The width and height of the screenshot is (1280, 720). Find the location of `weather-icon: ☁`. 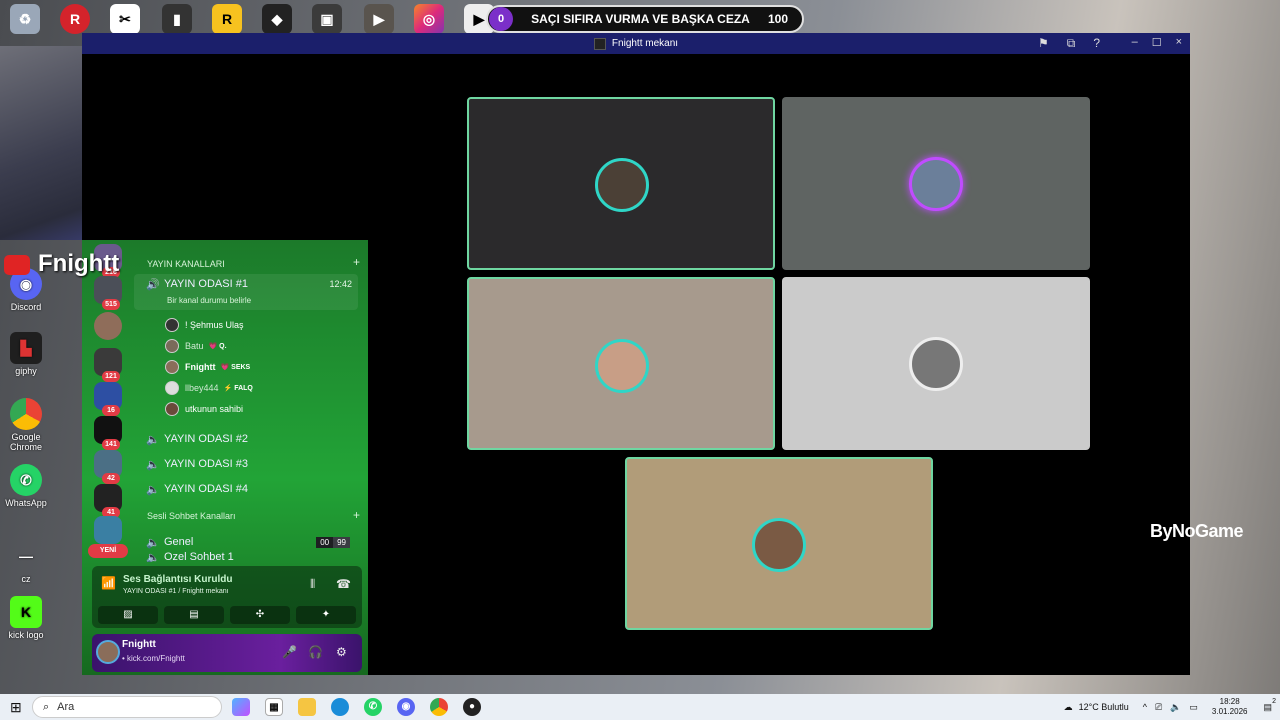

weather-icon: ☁ is located at coordinates (1068, 707).